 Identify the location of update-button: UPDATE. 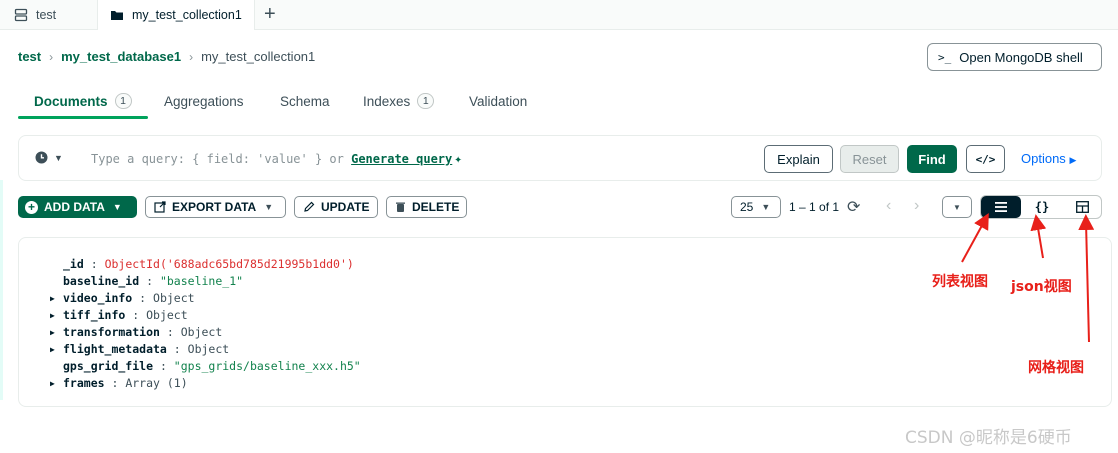
(336, 207).